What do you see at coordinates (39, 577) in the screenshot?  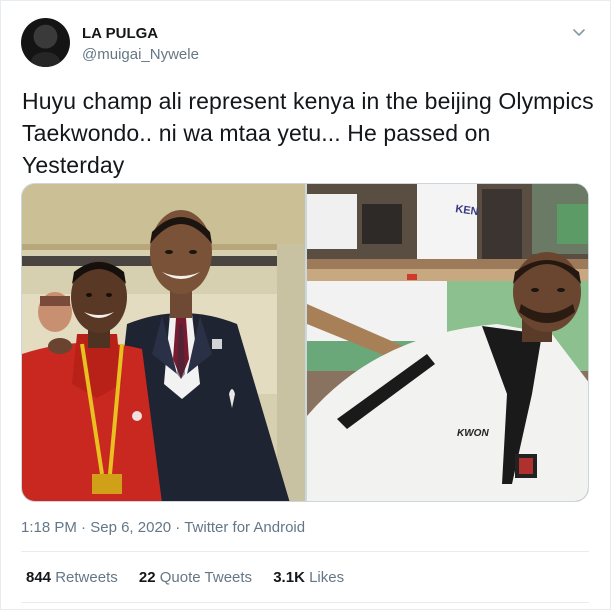 I see `retweets-count: 844` at bounding box center [39, 577].